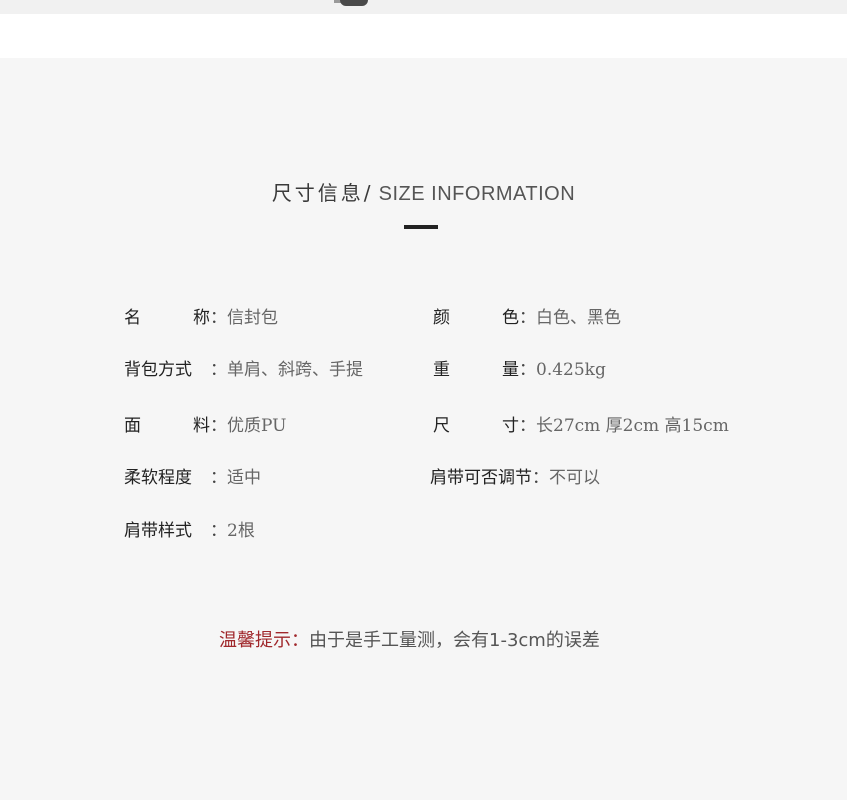  Describe the element at coordinates (252, 318) in the screenshot. I see `spec-value: 信封包` at that location.